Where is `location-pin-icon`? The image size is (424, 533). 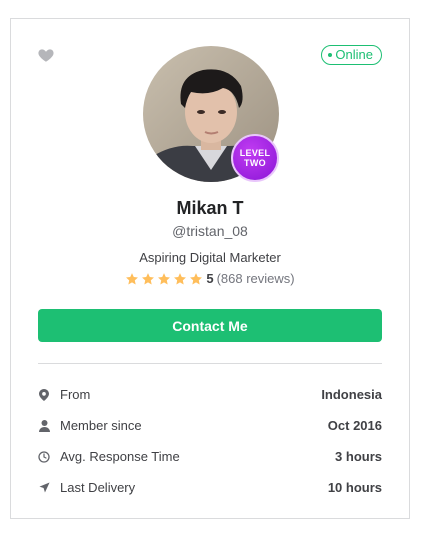
location-pin-icon is located at coordinates (44, 394).